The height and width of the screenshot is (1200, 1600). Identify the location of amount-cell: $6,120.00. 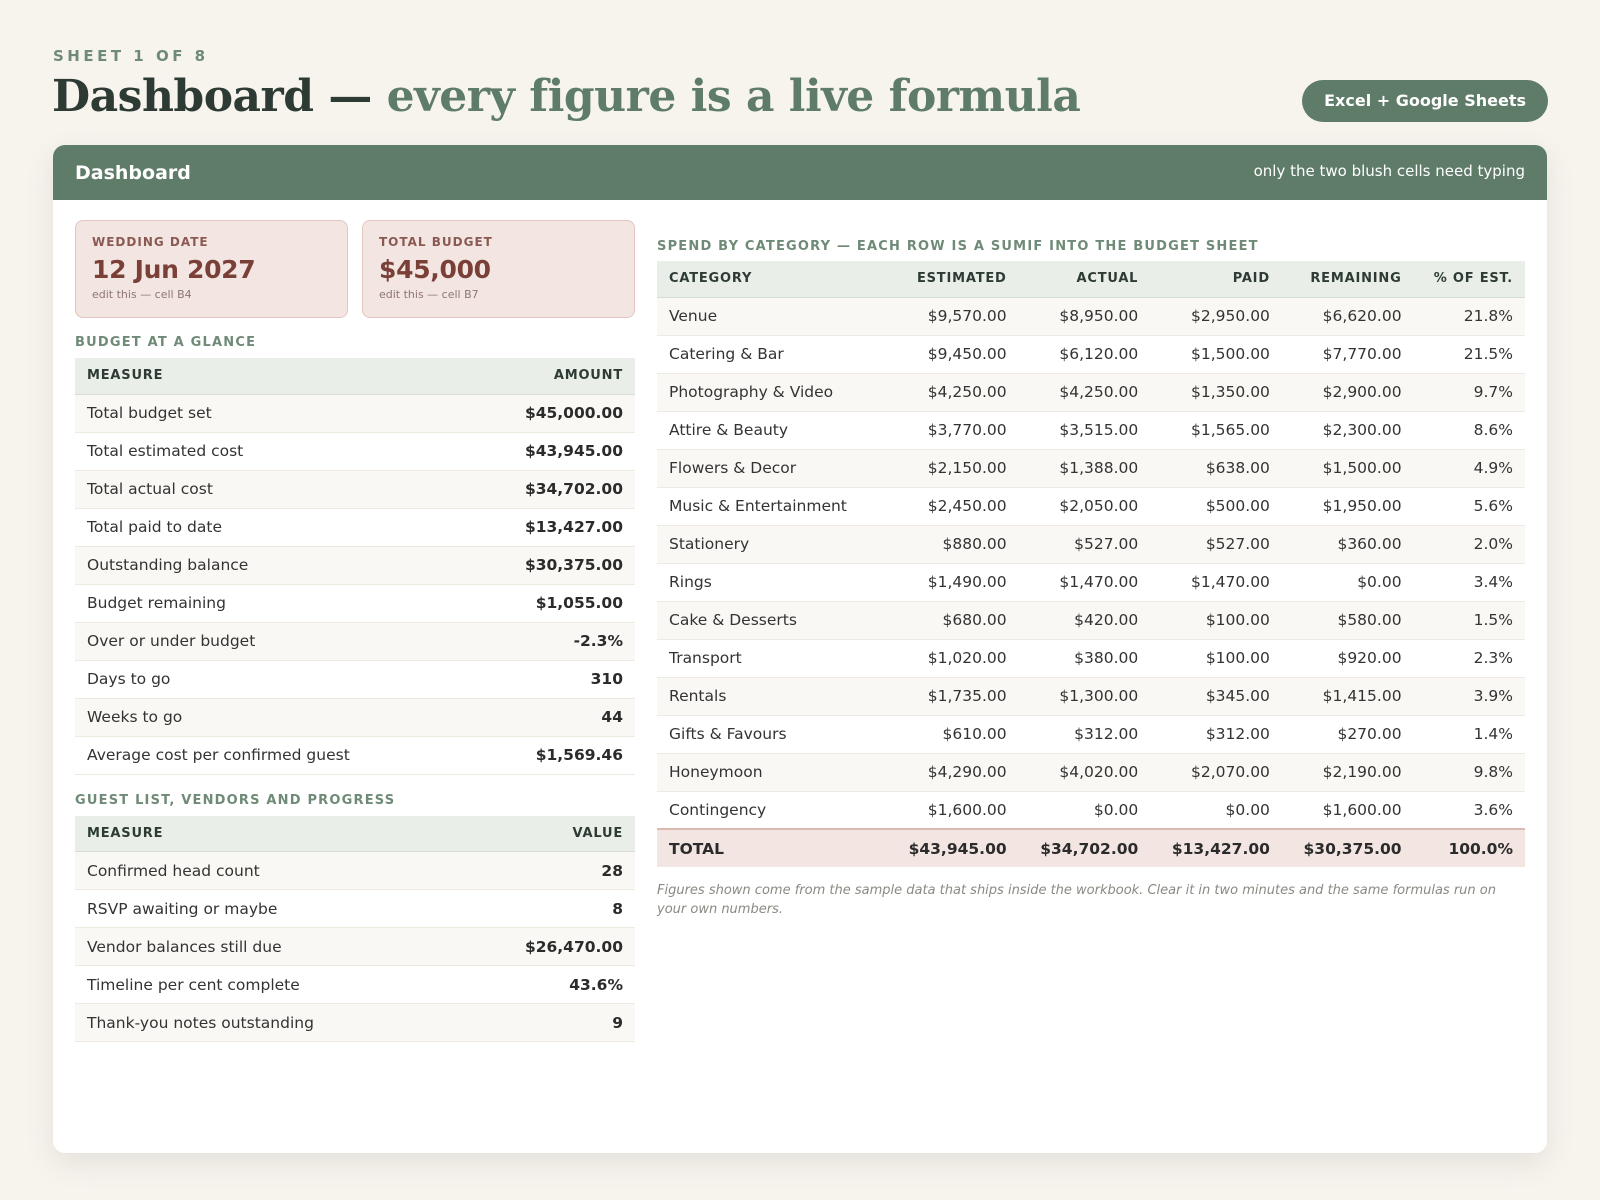
(1084, 354).